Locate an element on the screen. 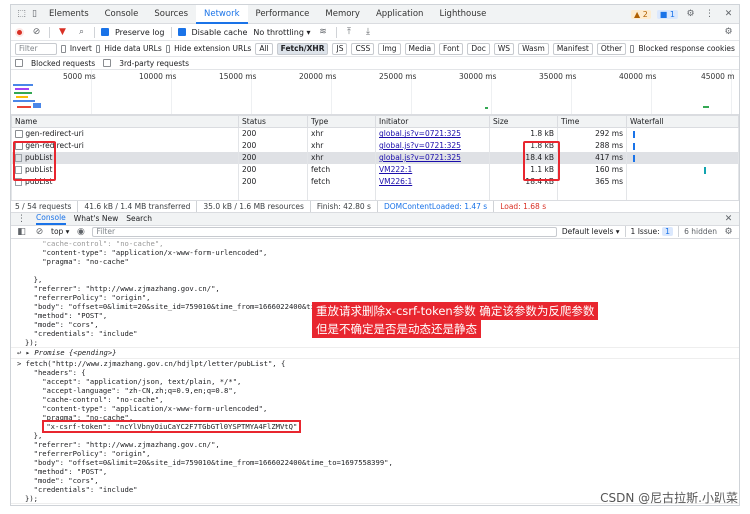 Image resolution: width=750 pixels, height=514 pixels. drawer-close-icon: ✕ is located at coordinates (728, 218).